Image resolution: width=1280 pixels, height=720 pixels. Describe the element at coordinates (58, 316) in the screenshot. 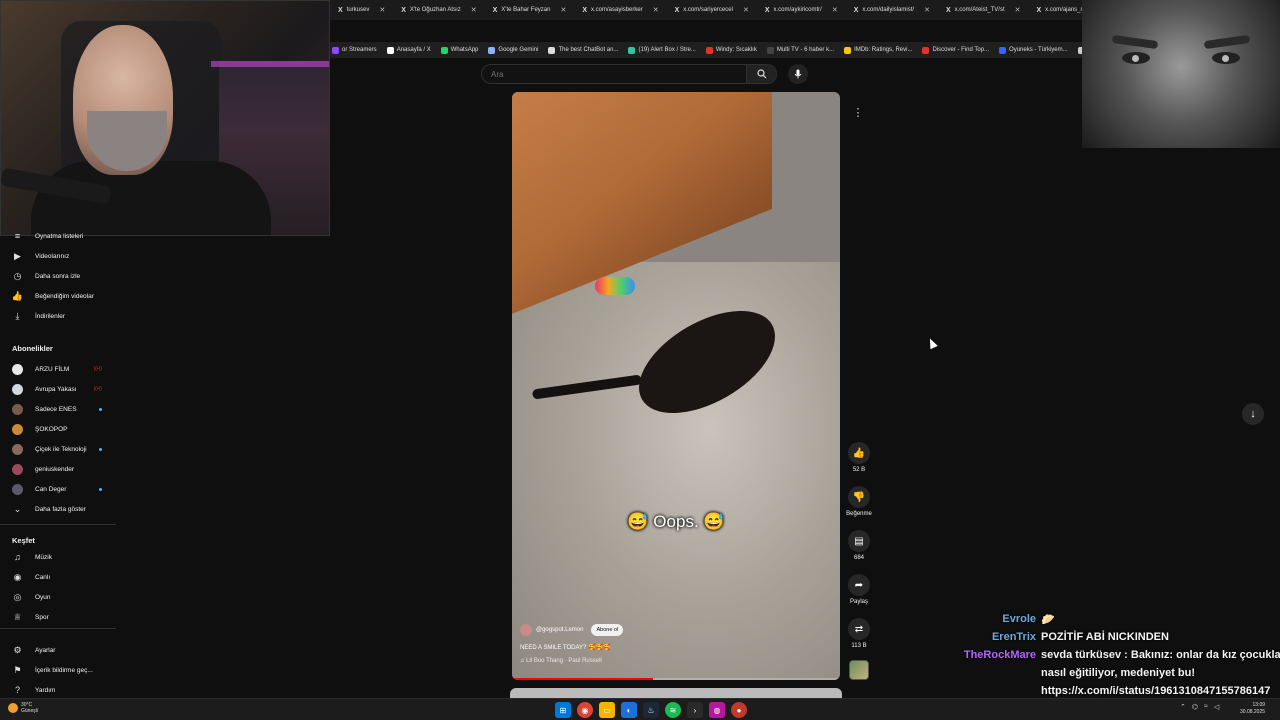

I see `sidebar-item-library: ⤓ İndirilenler` at that location.